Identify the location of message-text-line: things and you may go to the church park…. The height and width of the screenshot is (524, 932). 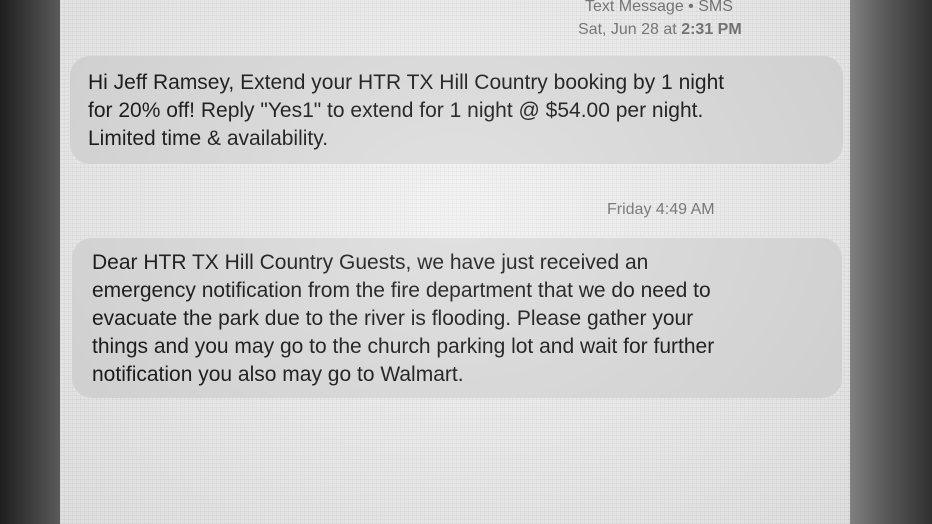
(403, 346).